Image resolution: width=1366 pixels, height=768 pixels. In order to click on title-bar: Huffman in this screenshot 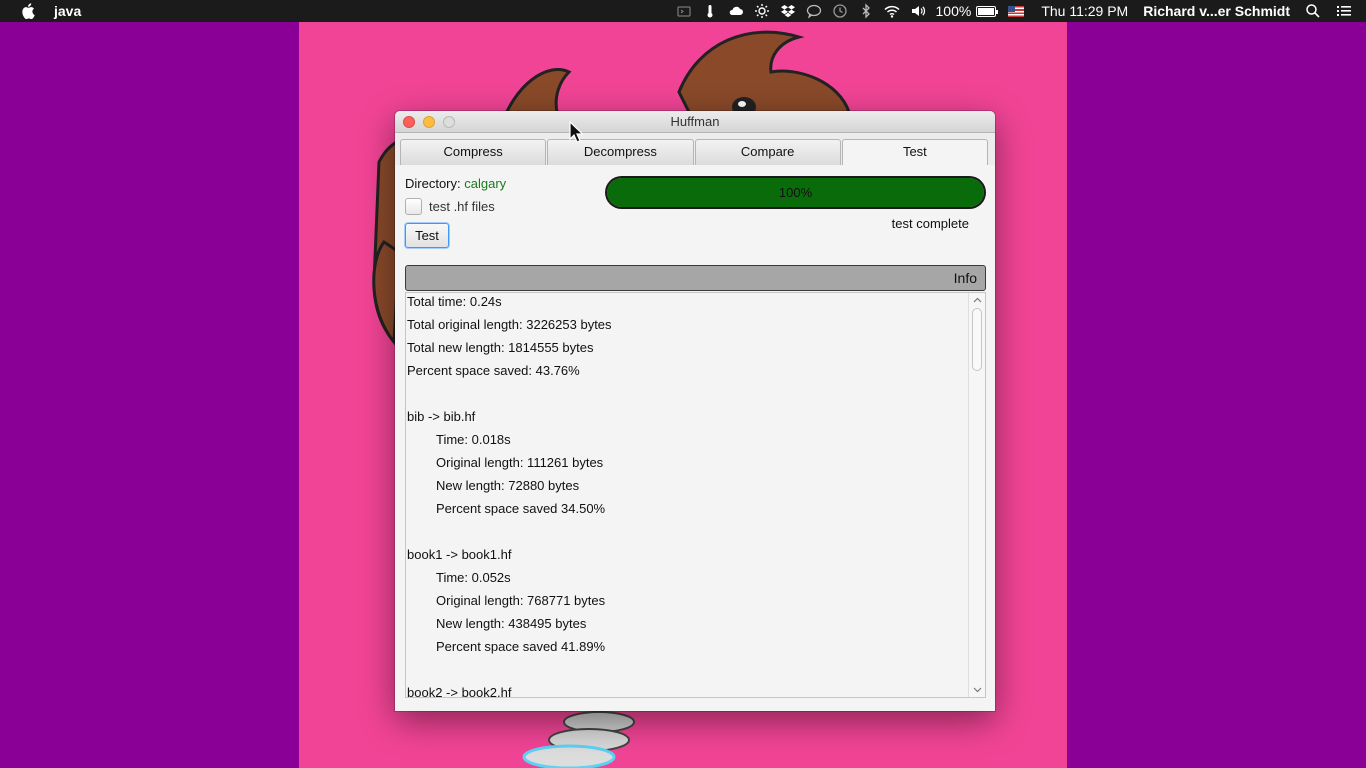, I will do `click(695, 122)`.